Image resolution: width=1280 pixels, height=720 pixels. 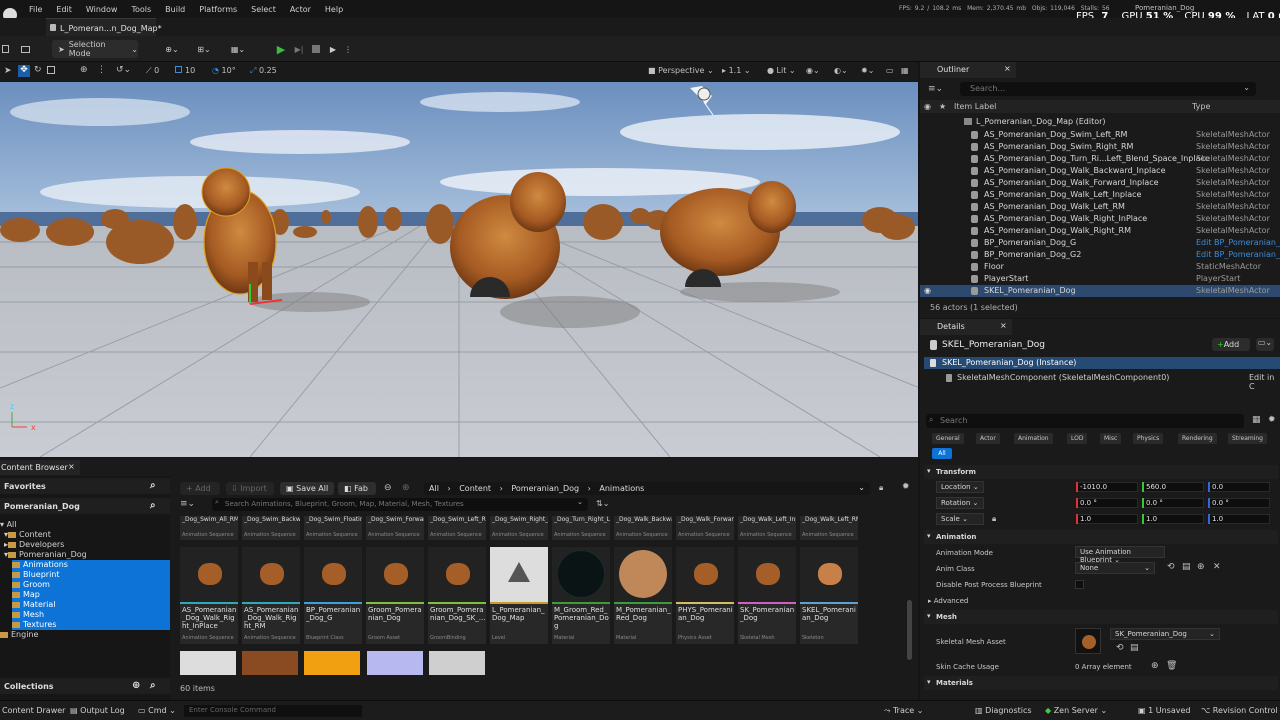 I want to click on menu-window: Window, so click(x=102, y=9).